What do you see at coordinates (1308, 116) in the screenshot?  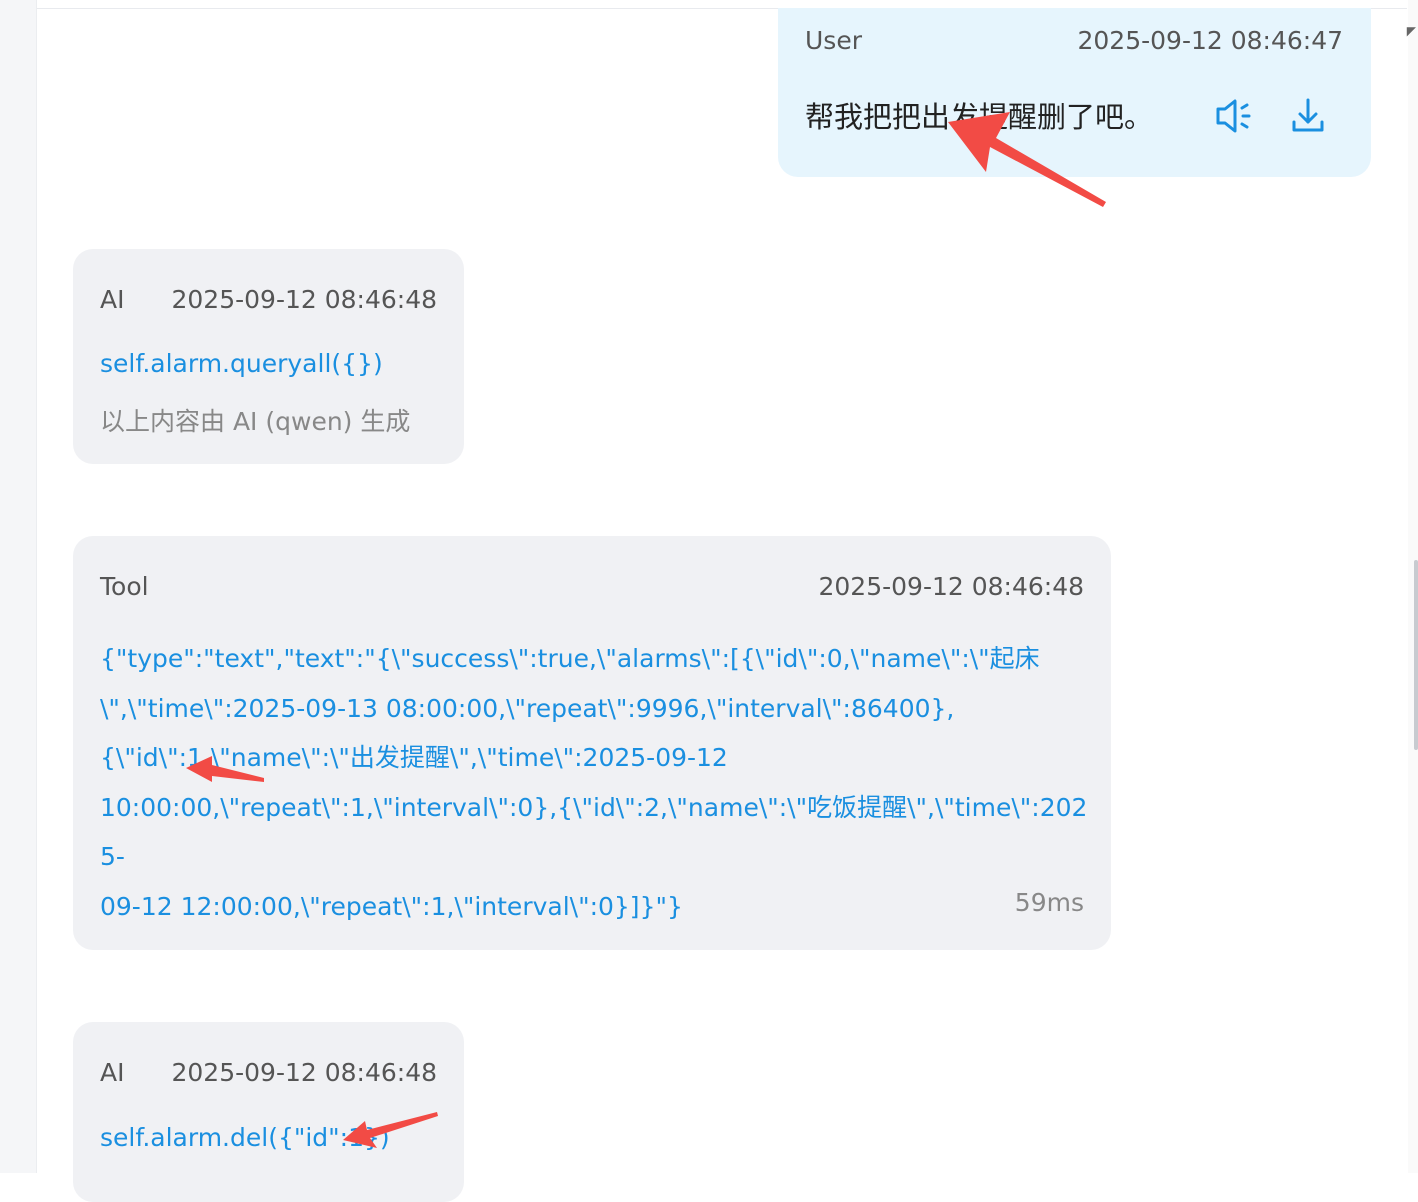 I see `download-icon` at bounding box center [1308, 116].